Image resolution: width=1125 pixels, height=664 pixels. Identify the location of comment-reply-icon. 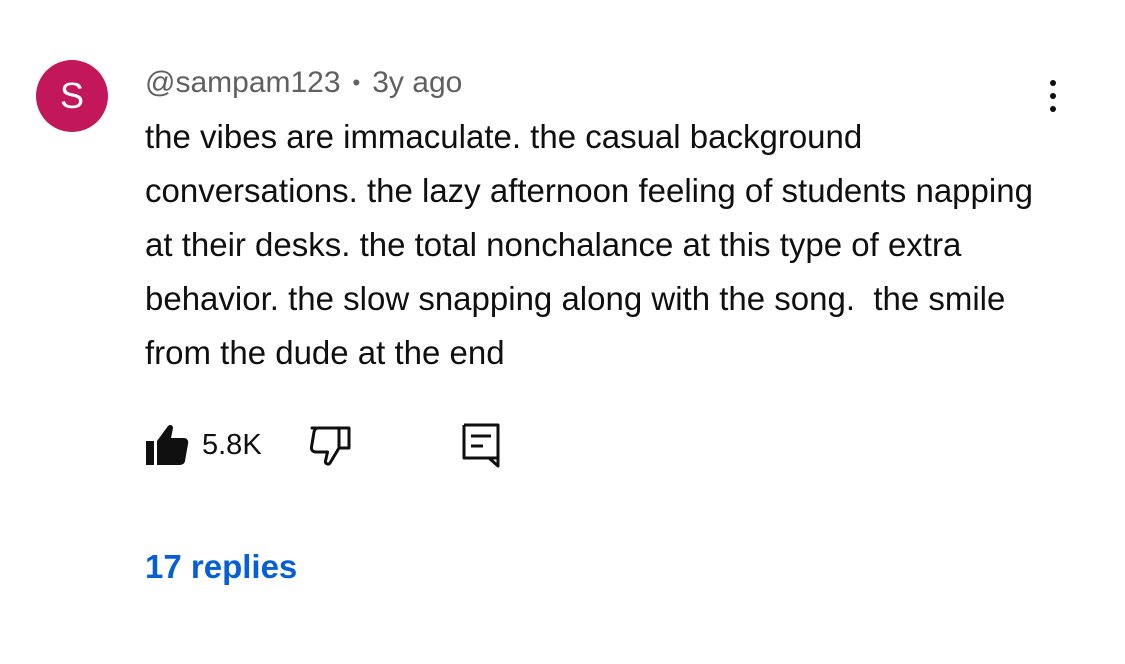
(481, 445).